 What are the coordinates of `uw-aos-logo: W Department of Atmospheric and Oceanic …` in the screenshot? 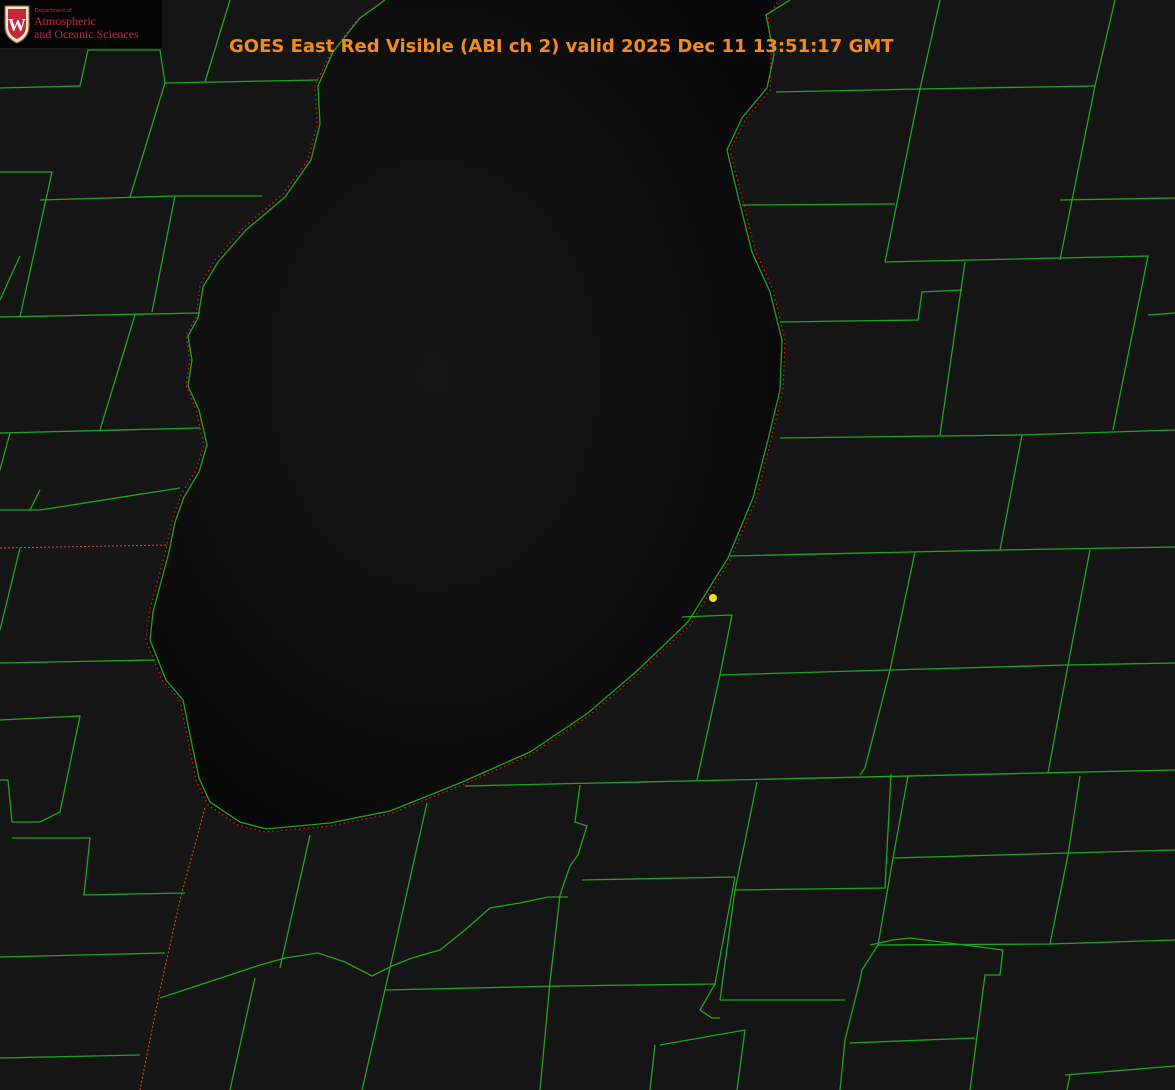 It's located at (81, 24).